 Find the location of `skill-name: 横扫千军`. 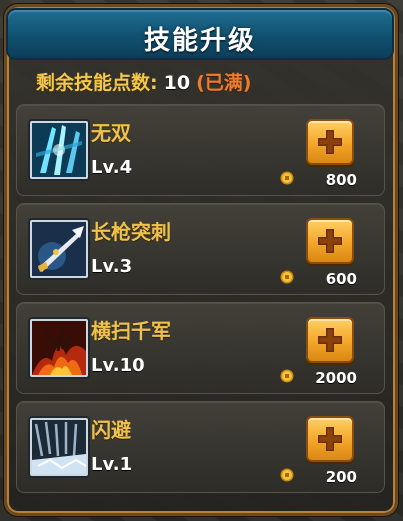

skill-name: 横扫千军 is located at coordinates (131, 331).